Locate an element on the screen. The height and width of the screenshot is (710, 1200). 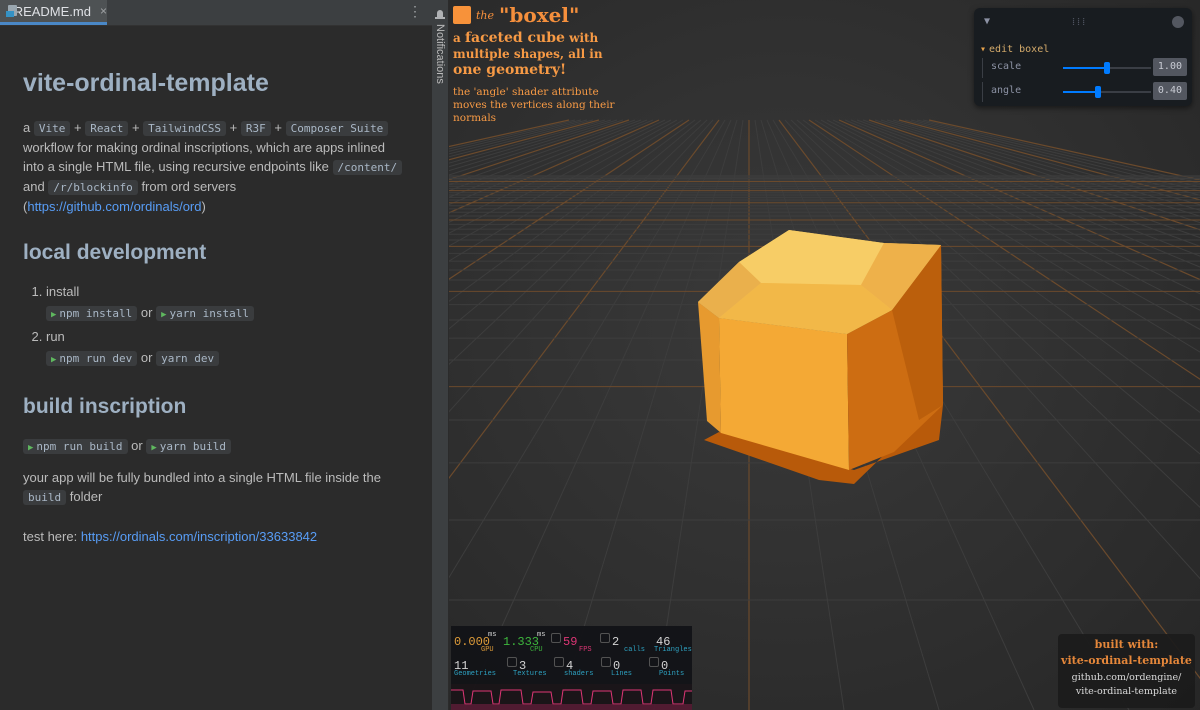
run-yarn-build: ▶ yarn build is located at coordinates (188, 446).